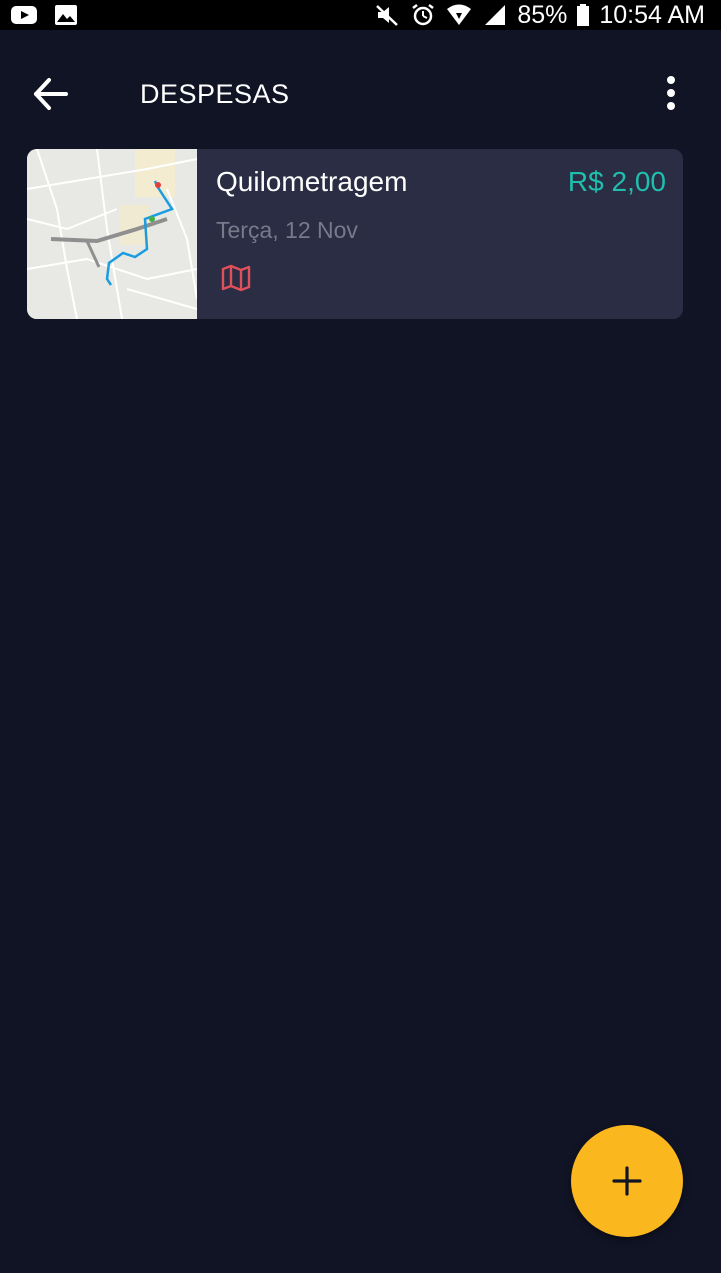 The width and height of the screenshot is (721, 1273). Describe the element at coordinates (360, 15) in the screenshot. I see `status-bar: 85% 10:54 AM` at that location.